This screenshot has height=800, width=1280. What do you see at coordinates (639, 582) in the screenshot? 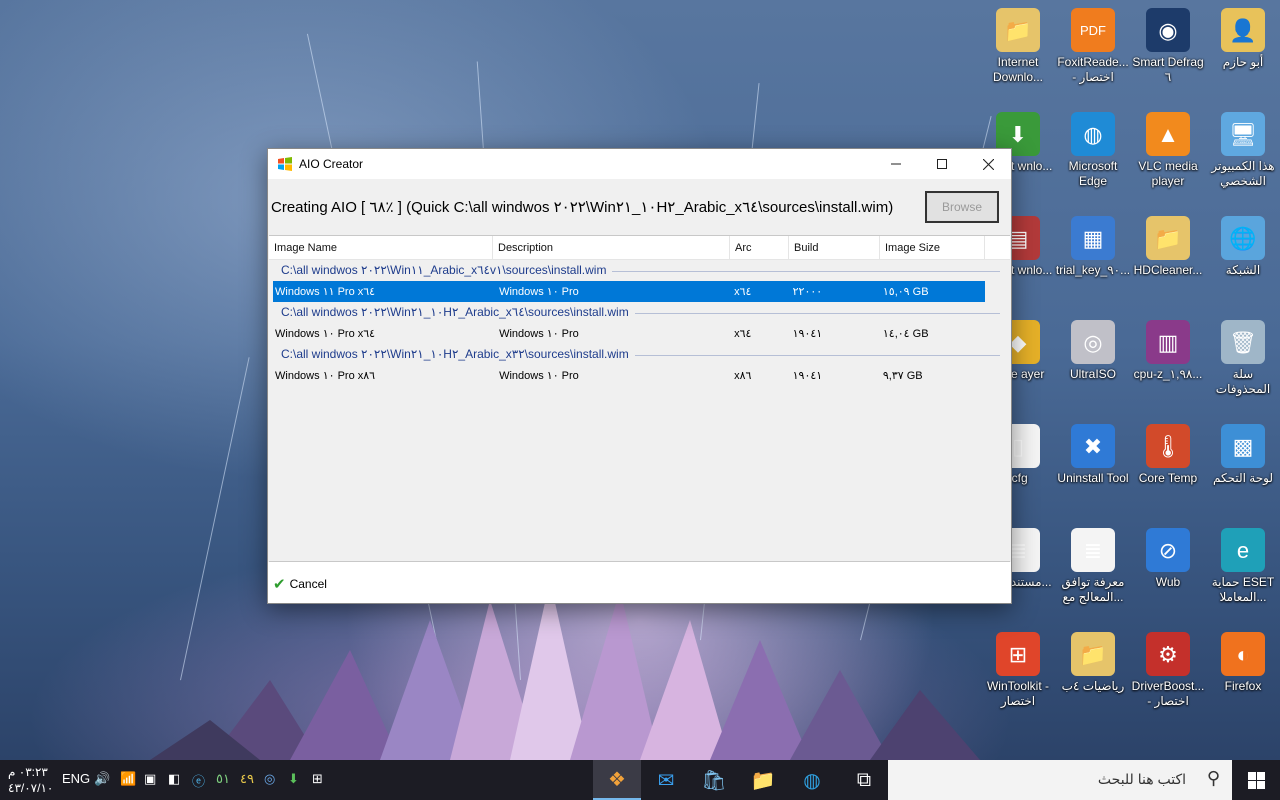
I see `dialog-footer: ✔ Cancel` at bounding box center [639, 582].